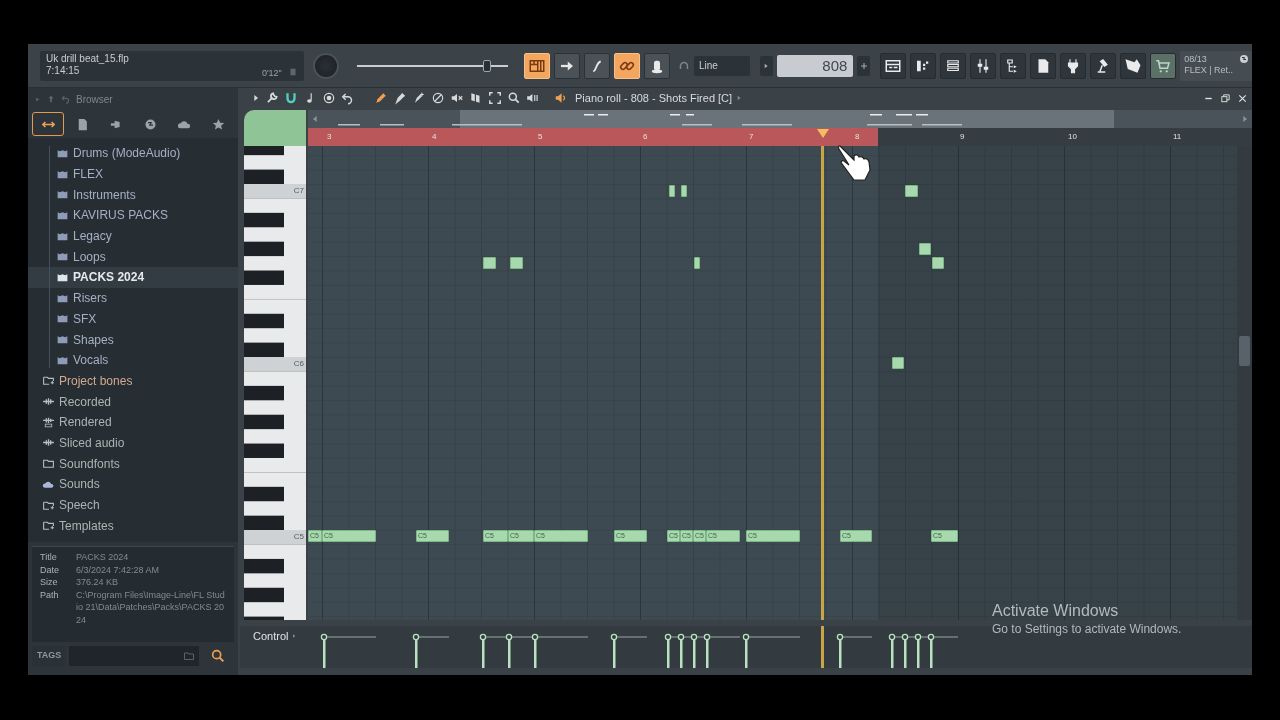 This screenshot has height=720, width=1280. I want to click on lamp-button, so click(1103, 65).